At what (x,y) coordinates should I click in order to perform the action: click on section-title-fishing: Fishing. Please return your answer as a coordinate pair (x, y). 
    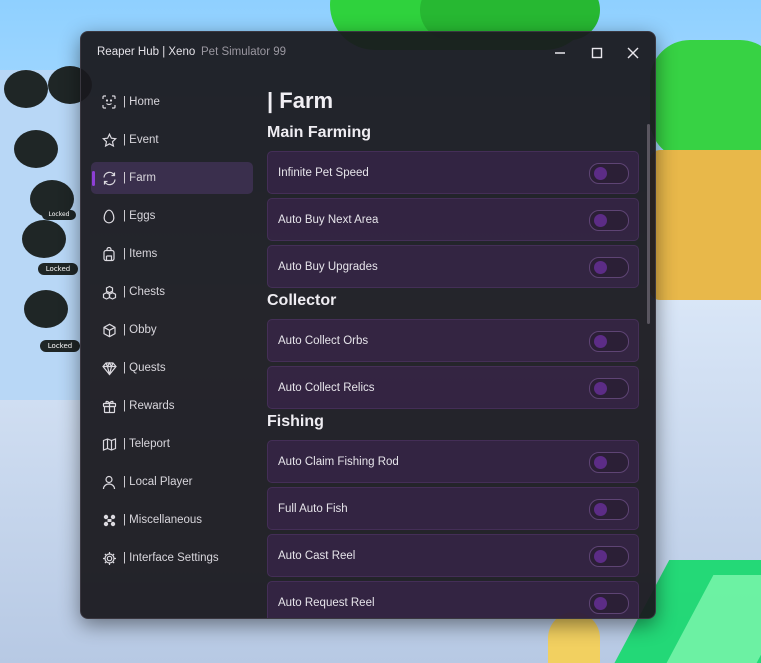
    Looking at the image, I should click on (295, 421).